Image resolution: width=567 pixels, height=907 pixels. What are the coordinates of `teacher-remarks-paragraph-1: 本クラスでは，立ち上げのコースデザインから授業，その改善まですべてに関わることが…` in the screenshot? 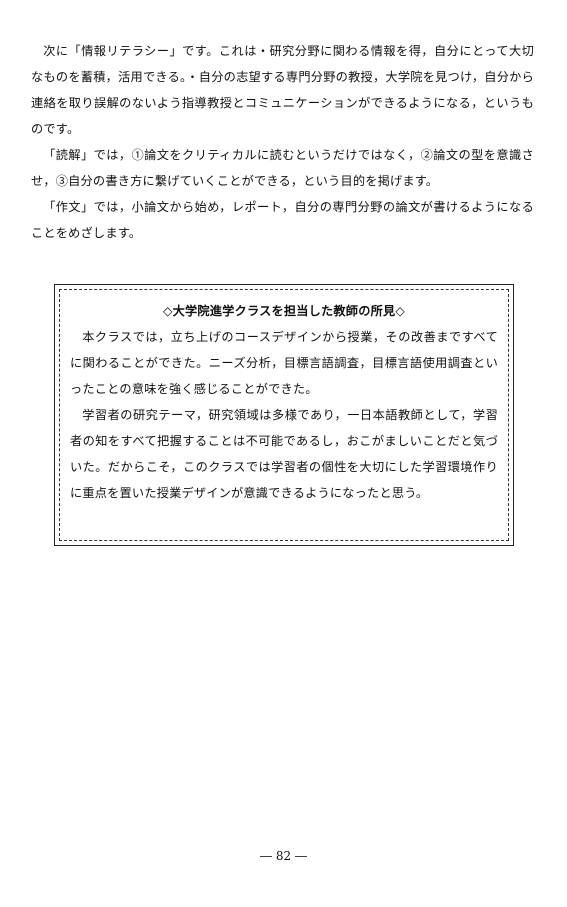 It's located at (284, 363).